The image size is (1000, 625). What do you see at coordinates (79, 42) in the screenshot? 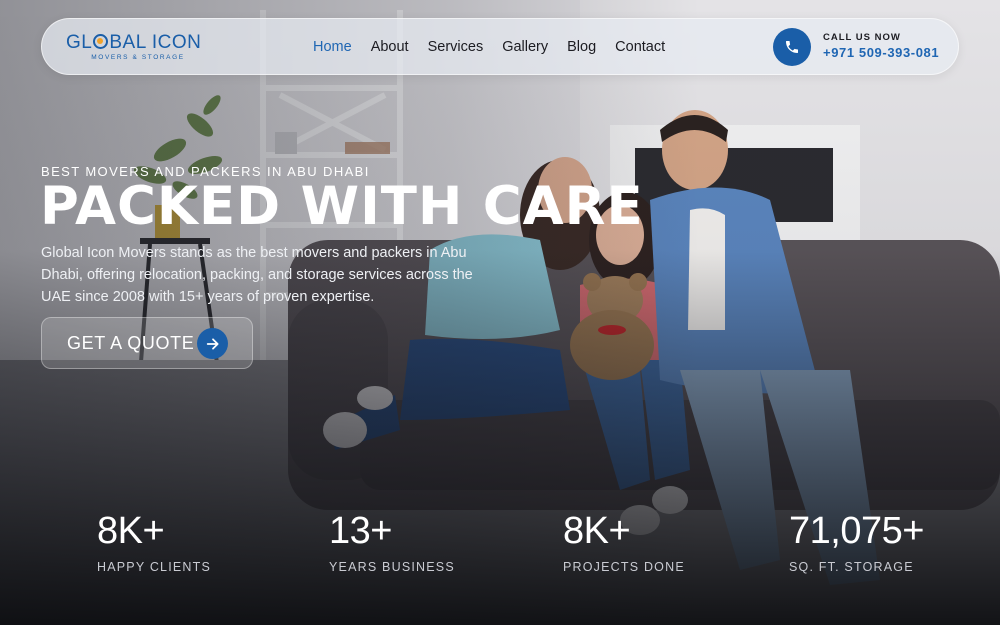
I see `brand-name-start: GL` at bounding box center [79, 42].